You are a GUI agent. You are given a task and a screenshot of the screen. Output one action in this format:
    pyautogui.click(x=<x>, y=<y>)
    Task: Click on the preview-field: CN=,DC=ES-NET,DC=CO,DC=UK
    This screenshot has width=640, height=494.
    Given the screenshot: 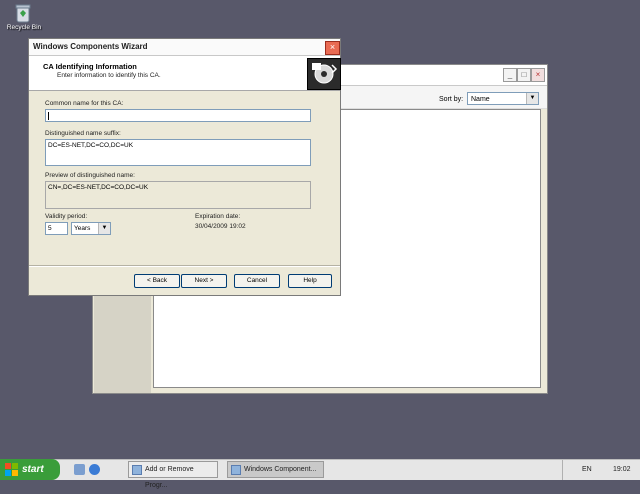 What is the action you would take?
    pyautogui.click(x=178, y=195)
    